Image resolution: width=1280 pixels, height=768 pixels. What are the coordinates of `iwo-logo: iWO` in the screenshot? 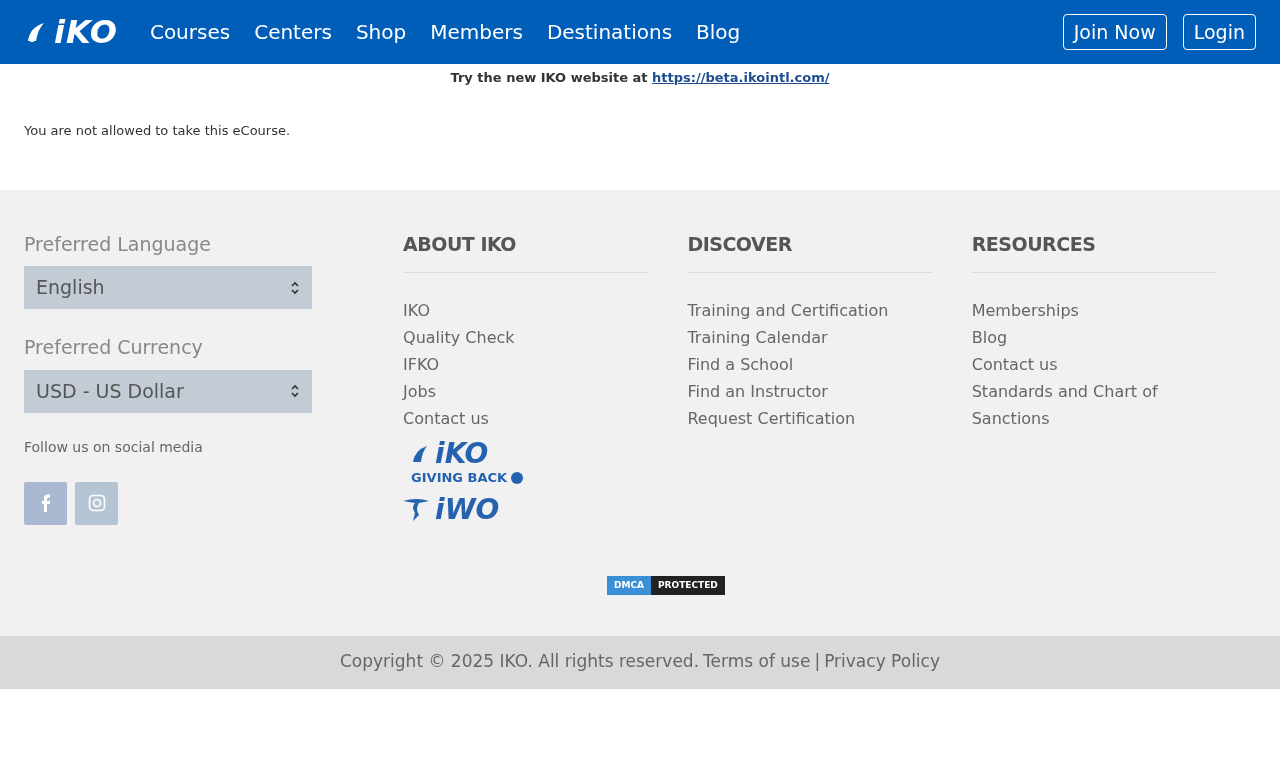 It's located at (451, 509).